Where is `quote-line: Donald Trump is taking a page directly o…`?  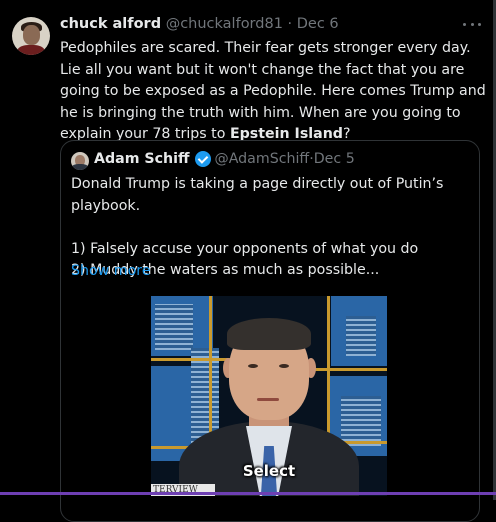
quote-line: Donald Trump is taking a page directly o… is located at coordinates (257, 195).